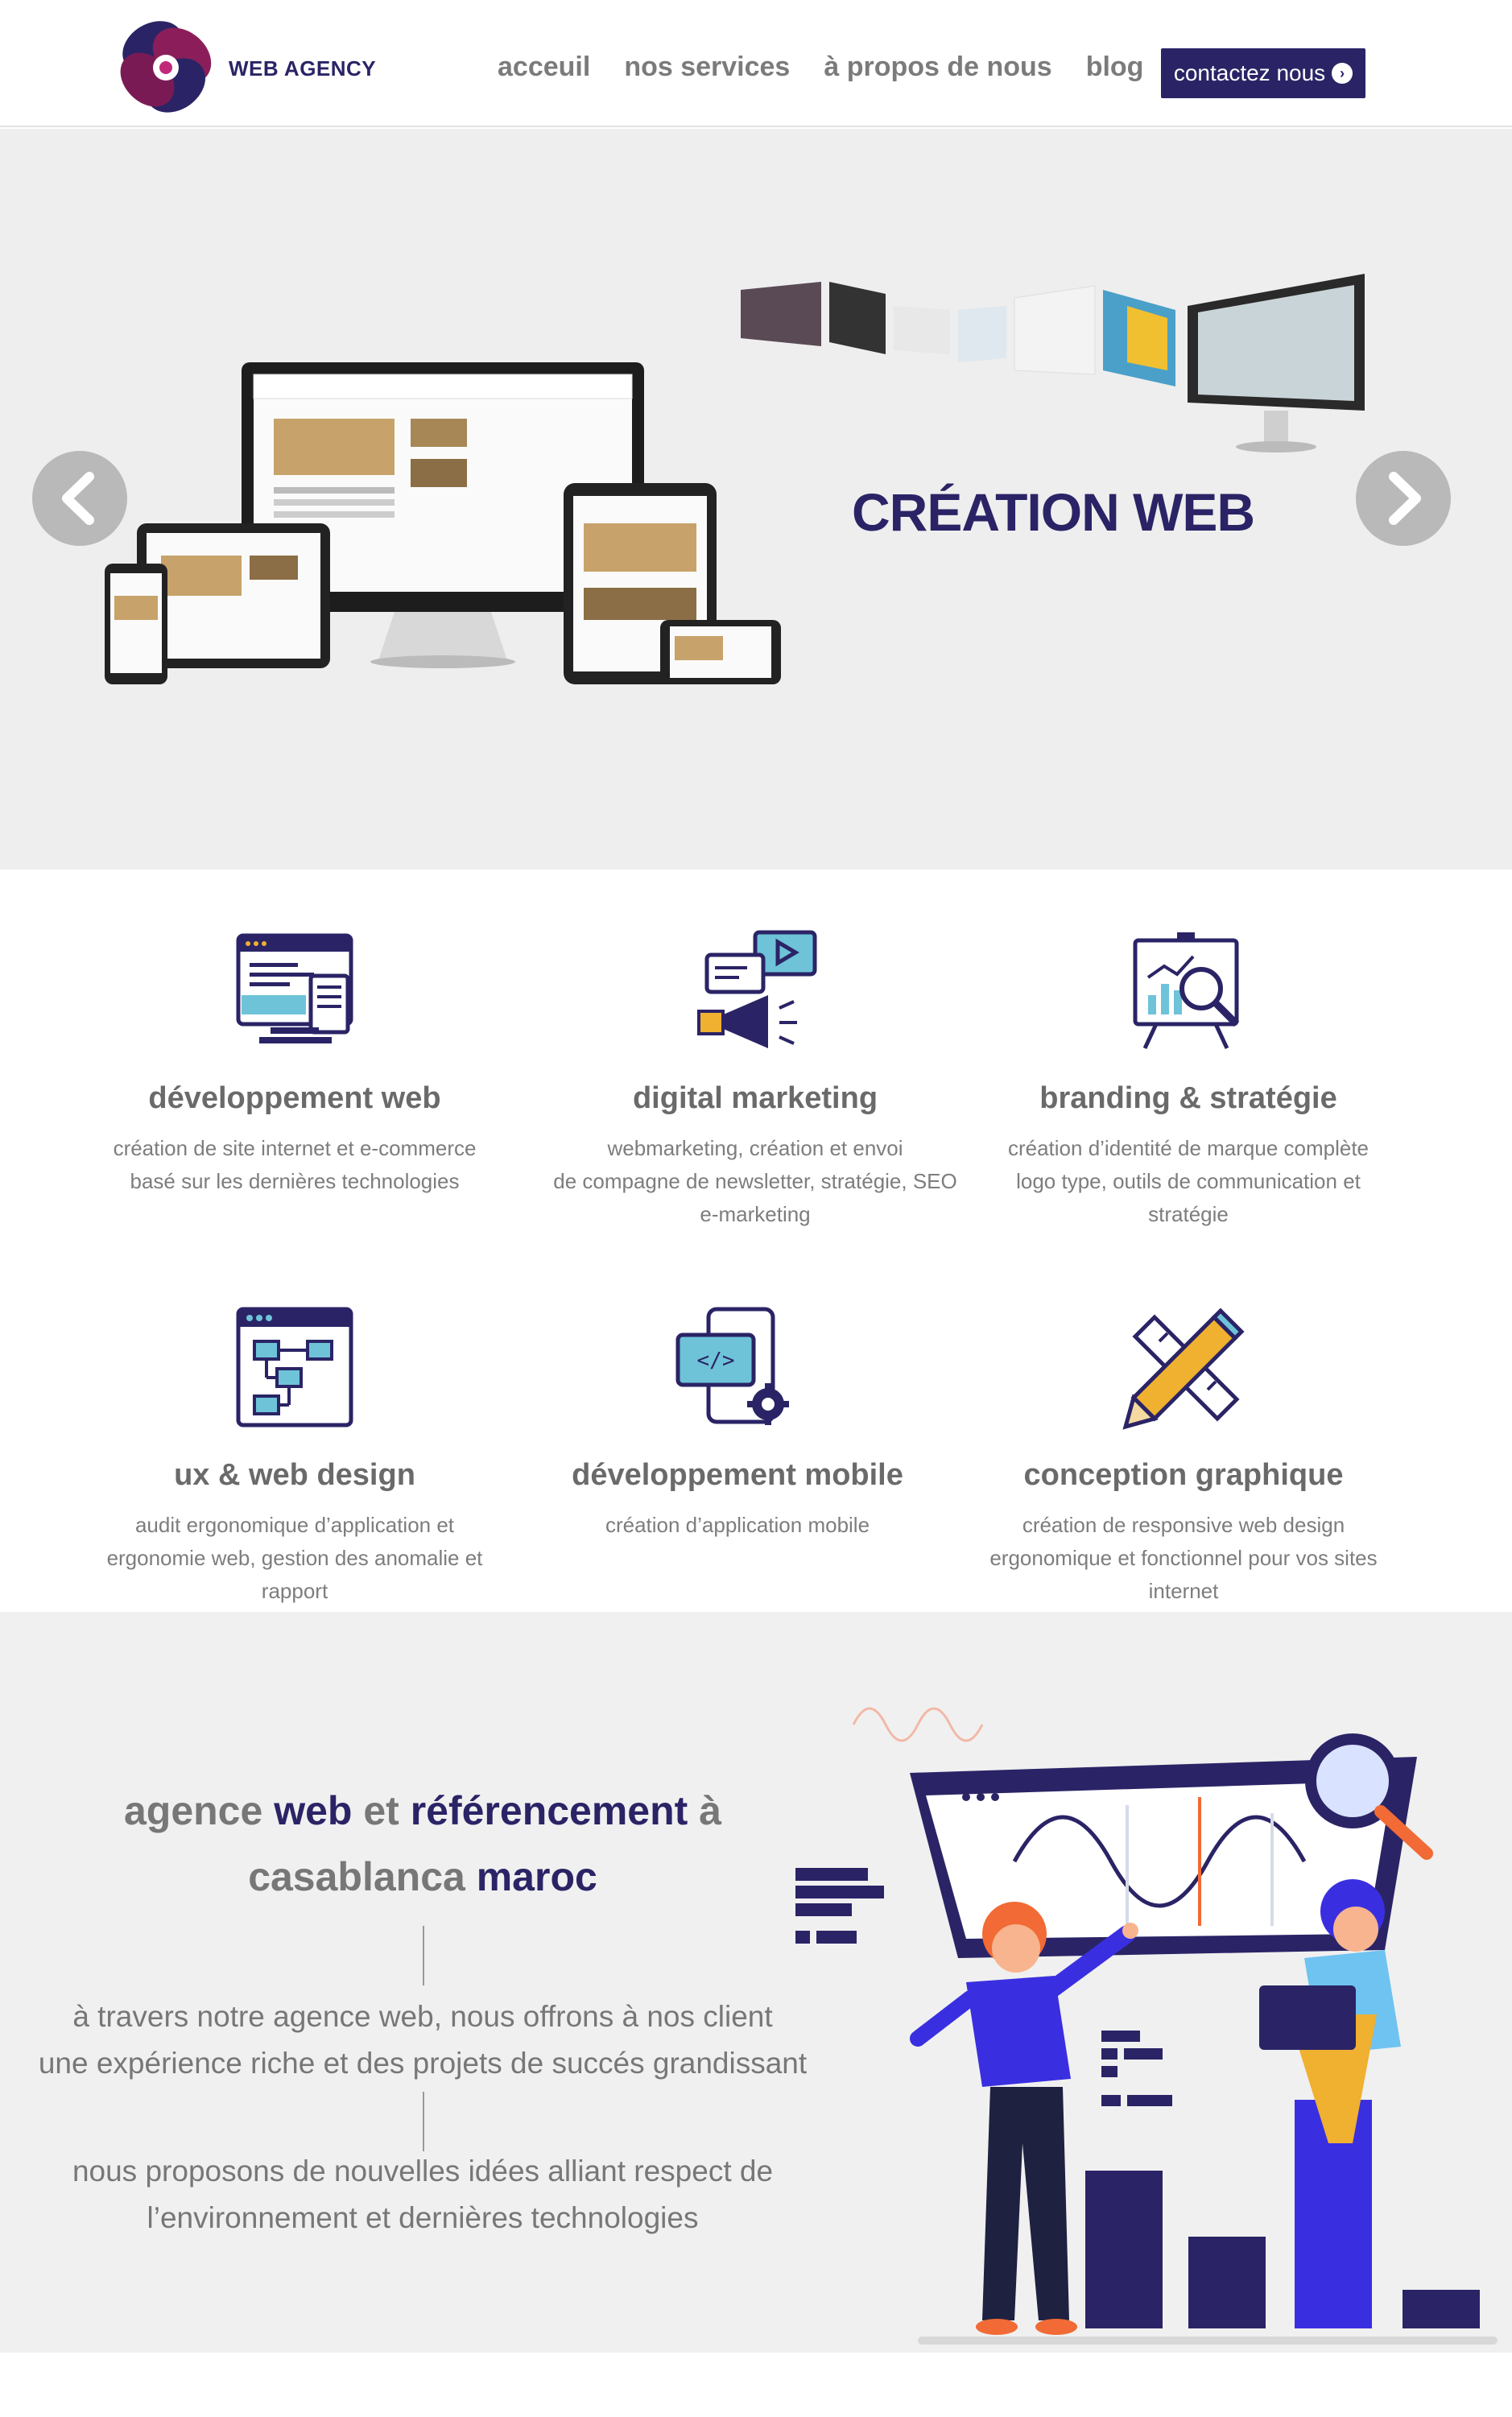  What do you see at coordinates (737, 1475) in the screenshot?
I see `service-title: développement mobile` at bounding box center [737, 1475].